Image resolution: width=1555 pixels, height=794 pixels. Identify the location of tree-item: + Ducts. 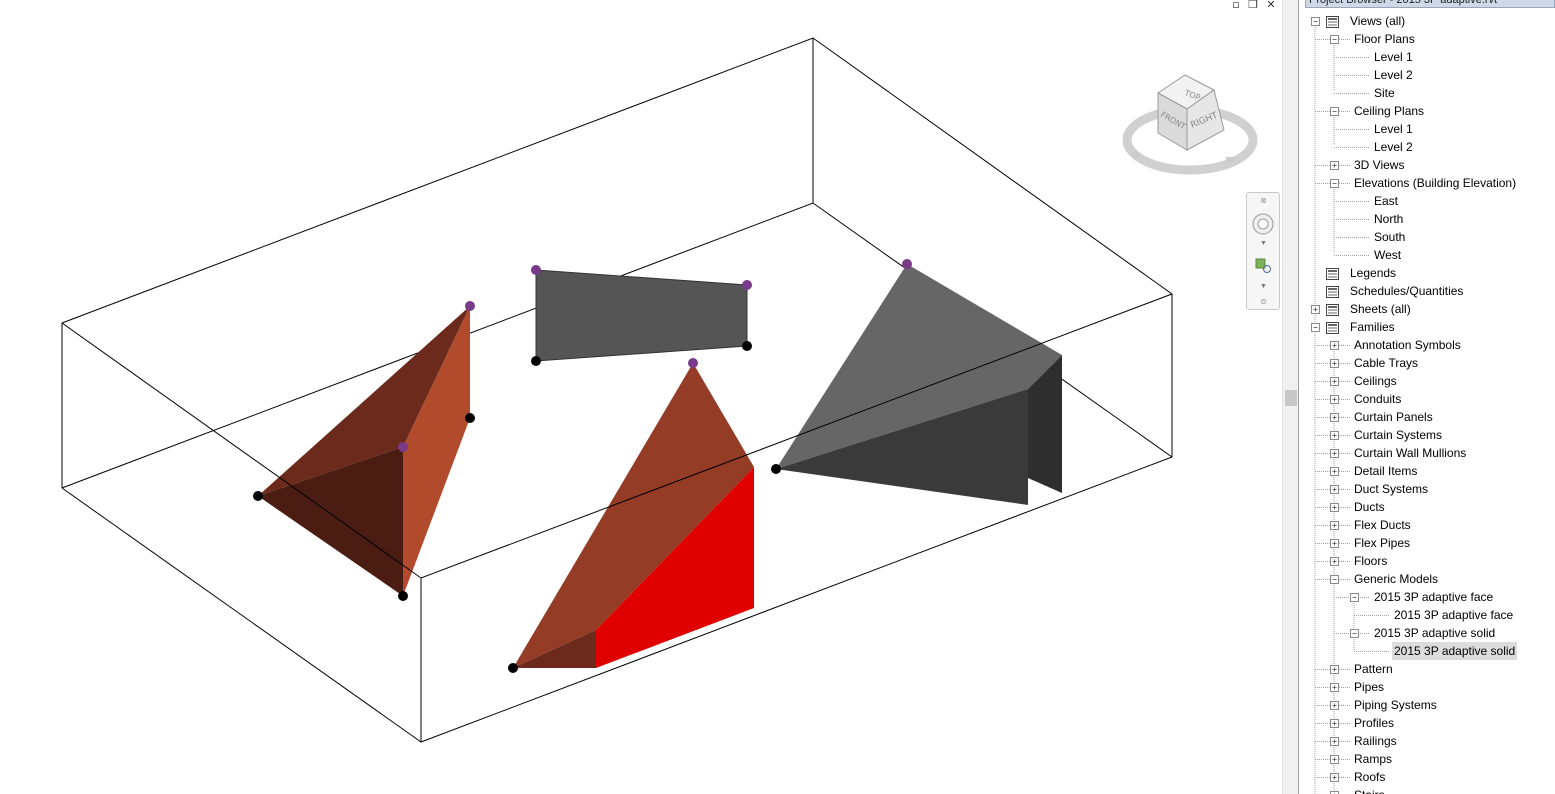
(1427, 507).